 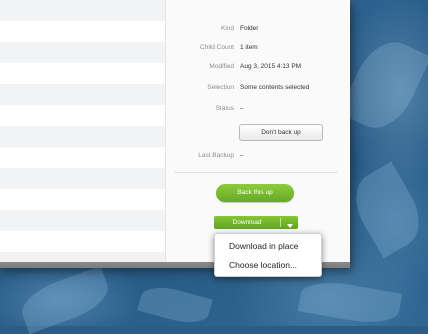 What do you see at coordinates (289, 222) in the screenshot?
I see `download-menu-toggle` at bounding box center [289, 222].